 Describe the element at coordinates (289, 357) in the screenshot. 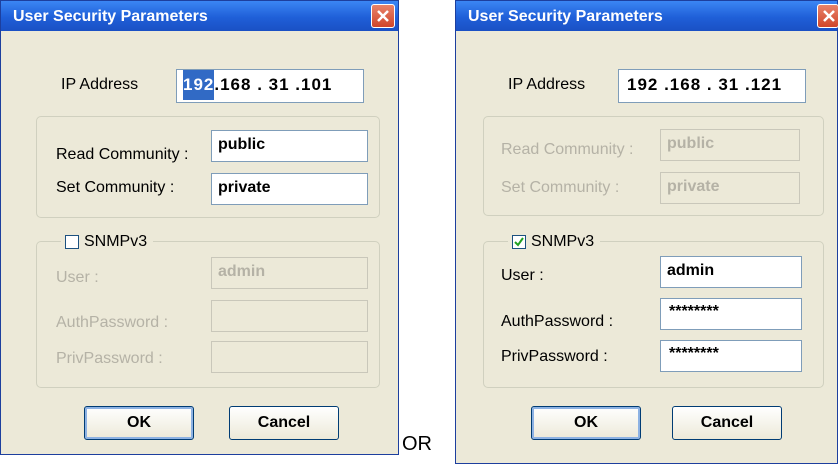

I see `priv-password-input` at that location.